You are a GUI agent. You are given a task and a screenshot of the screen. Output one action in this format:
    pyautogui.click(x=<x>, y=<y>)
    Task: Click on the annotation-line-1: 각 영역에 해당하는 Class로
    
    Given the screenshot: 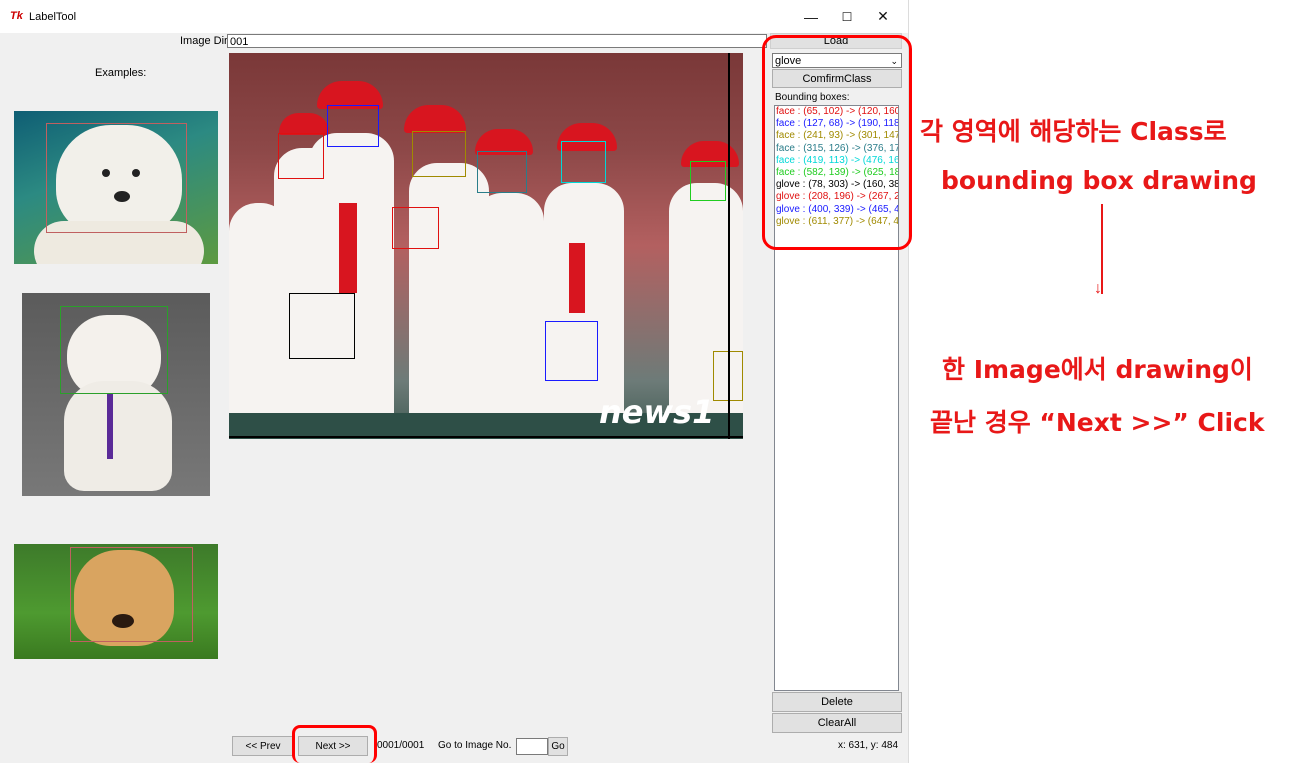 What is the action you would take?
    pyautogui.click(x=1073, y=131)
    